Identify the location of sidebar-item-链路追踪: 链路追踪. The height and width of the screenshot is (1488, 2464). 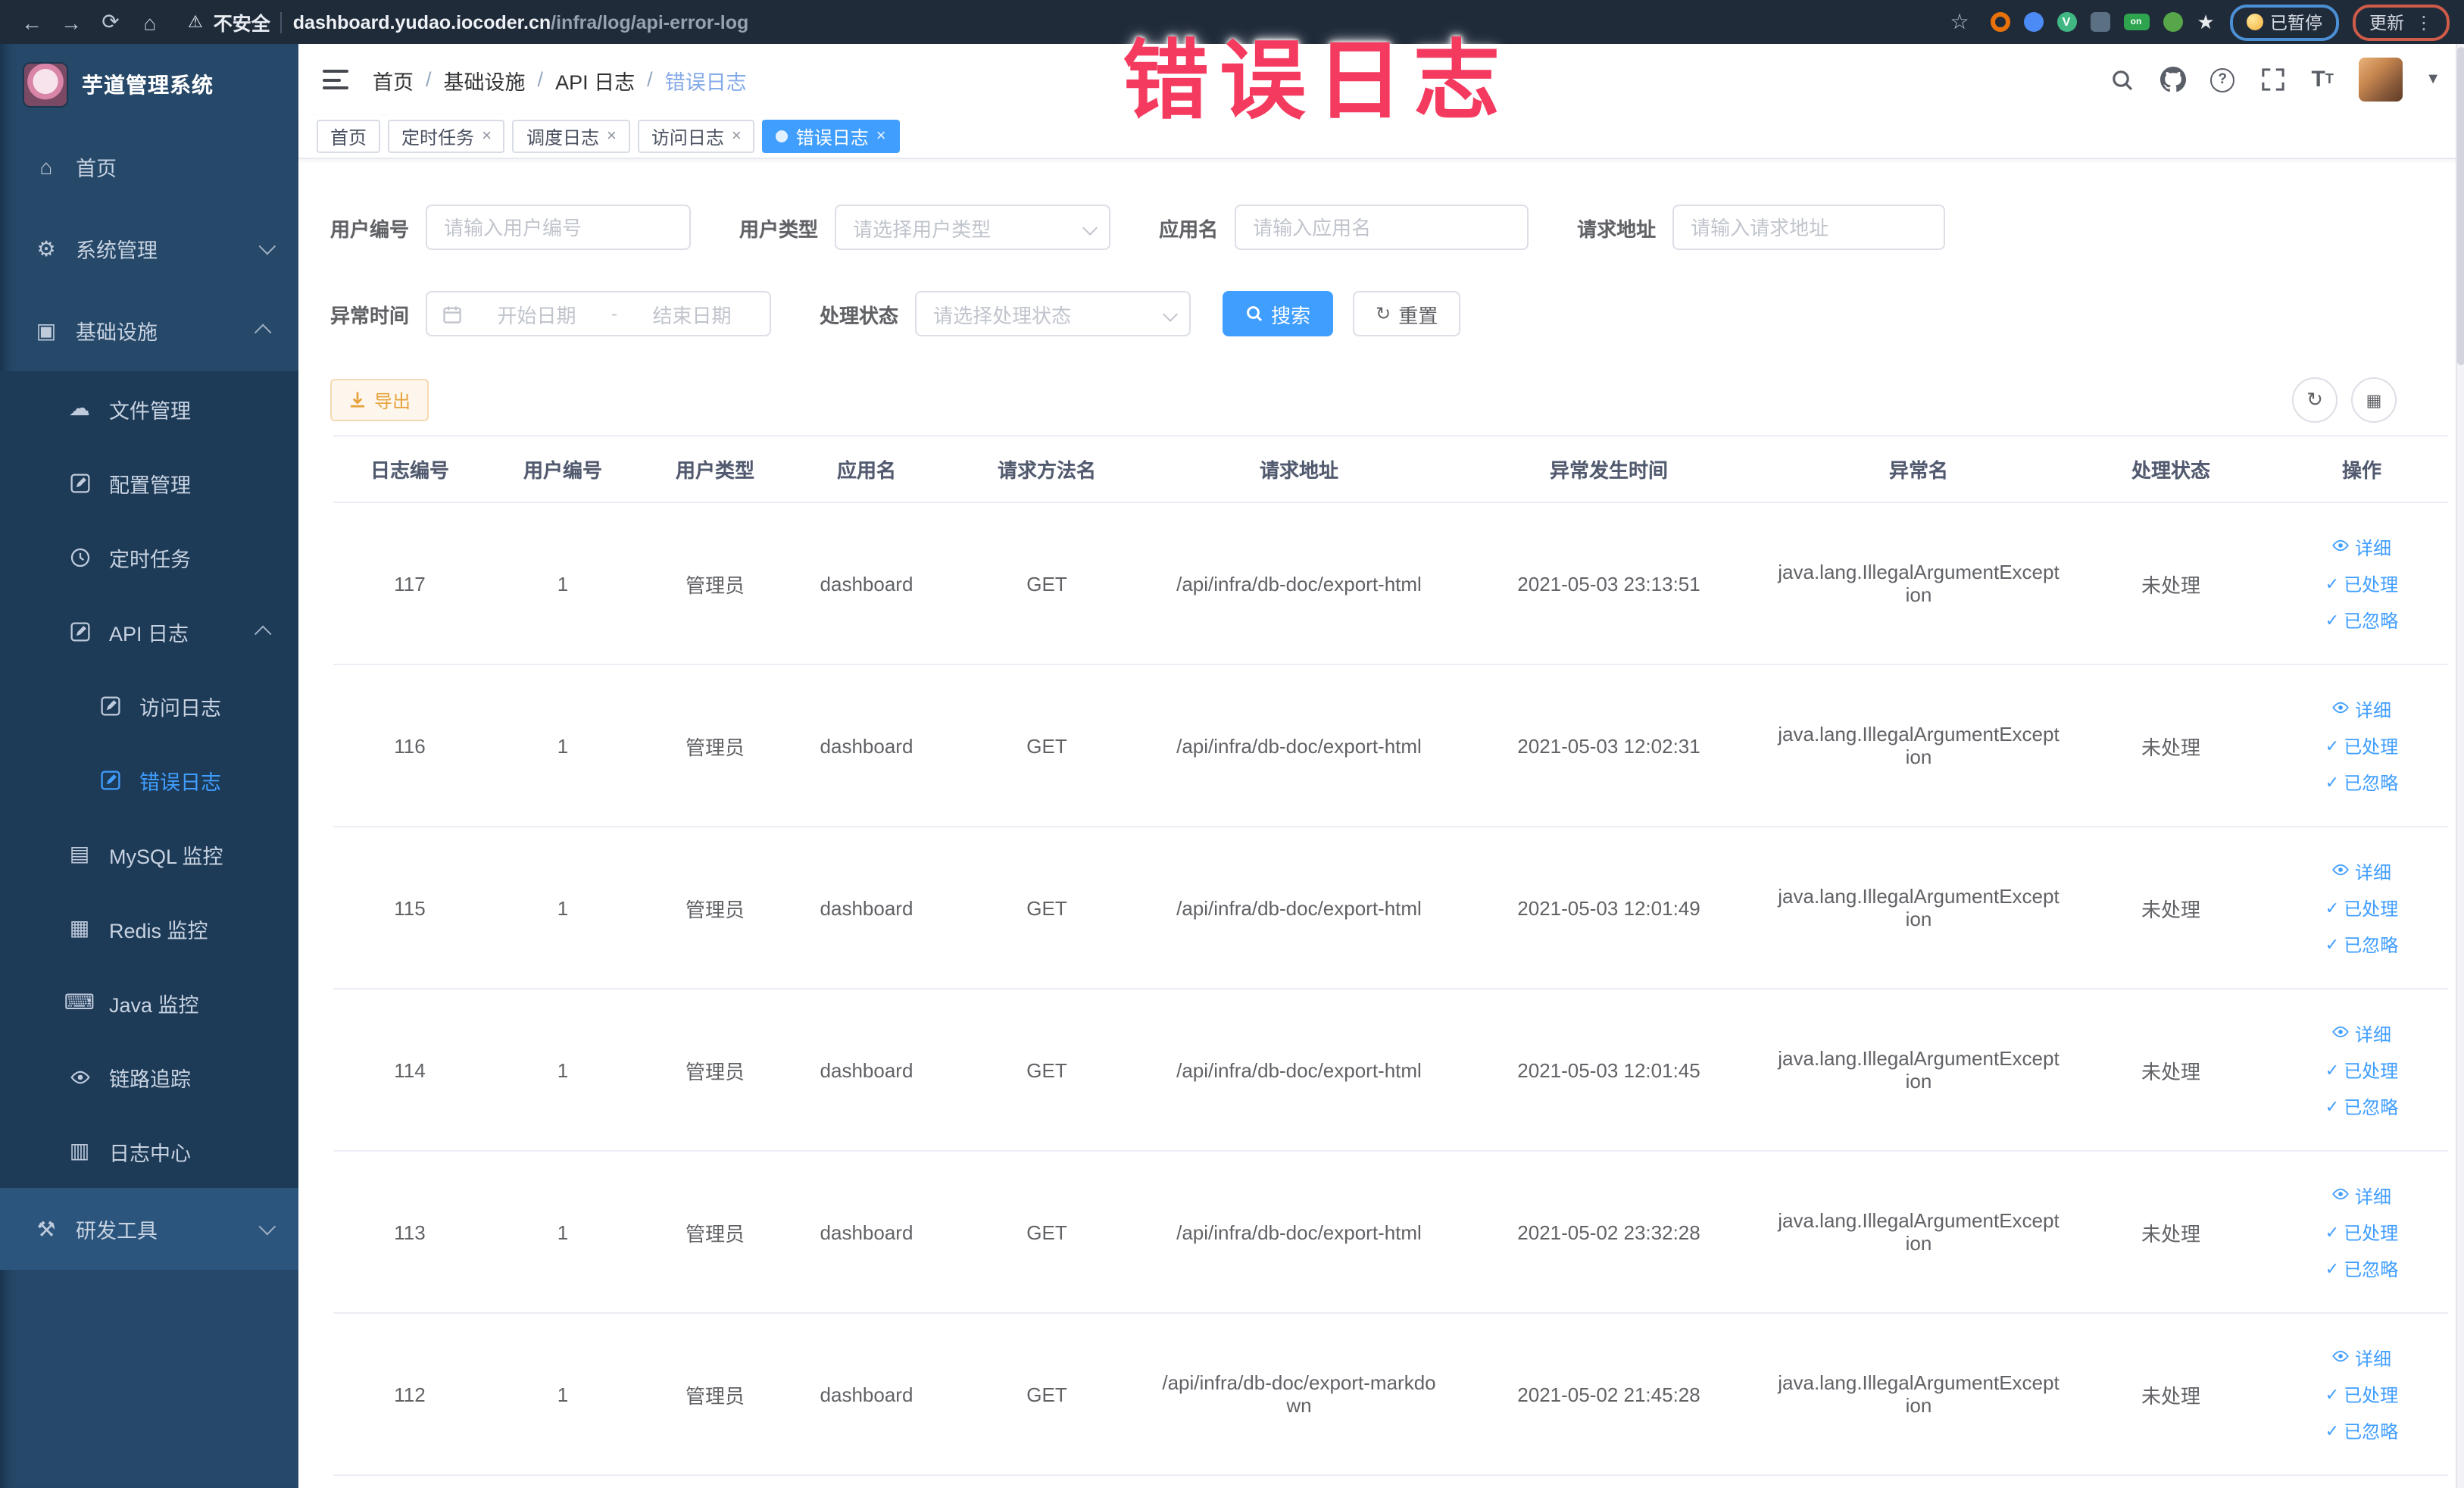
(149, 1076).